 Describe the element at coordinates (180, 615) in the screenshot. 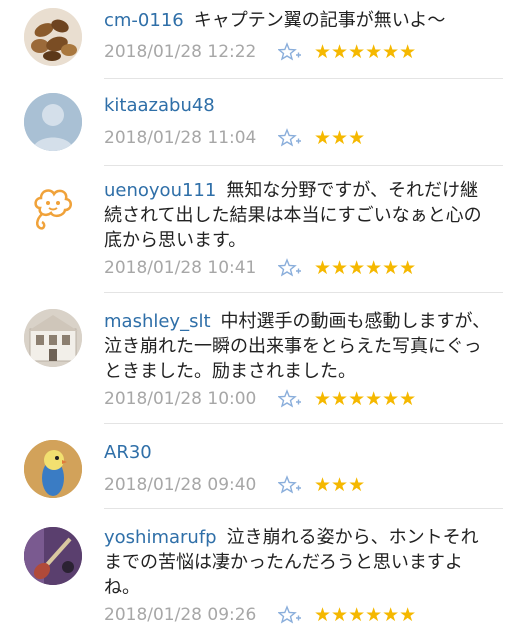

I see `comment-date: 2018/01/28 09:26` at that location.